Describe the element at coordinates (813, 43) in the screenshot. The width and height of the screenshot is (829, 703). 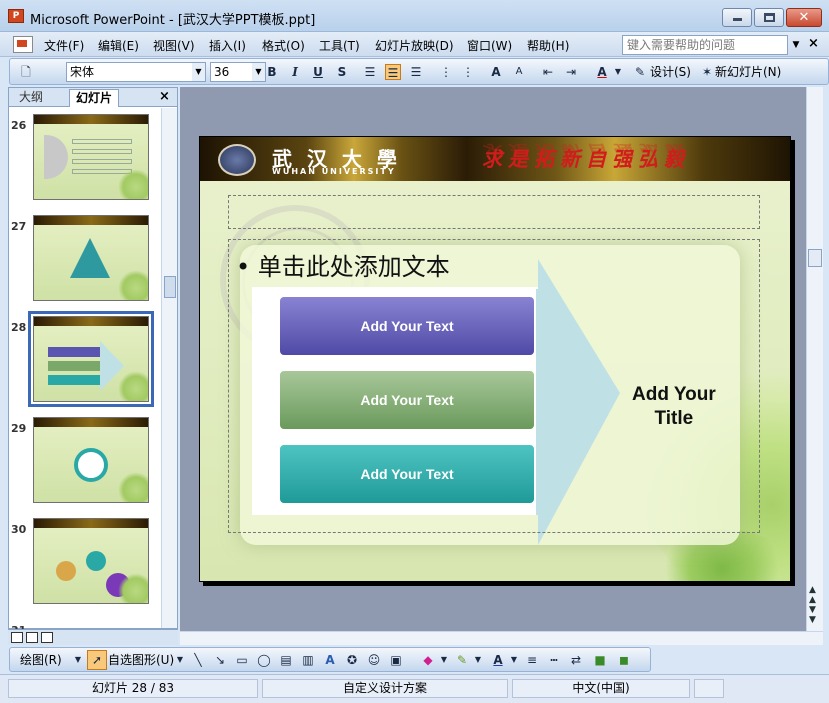
I see `document-close-icon: ×` at that location.